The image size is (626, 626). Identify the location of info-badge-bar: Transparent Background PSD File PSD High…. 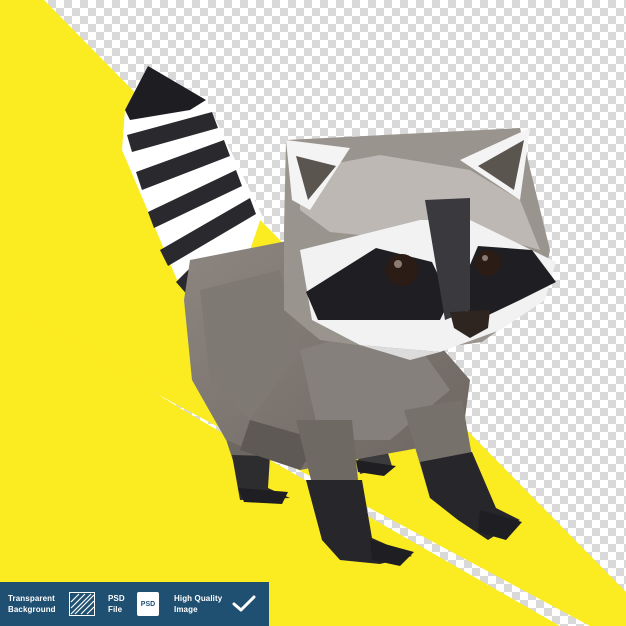
(134, 604).